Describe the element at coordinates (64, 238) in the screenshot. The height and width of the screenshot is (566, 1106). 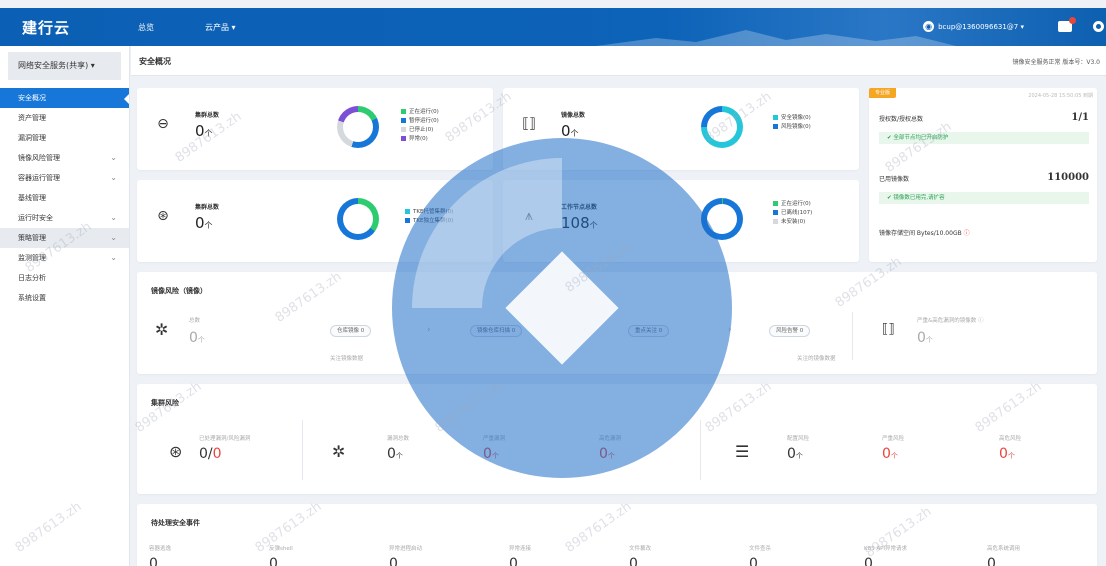
I see `sidebar-item-policy: 策略管理 ⌄` at that location.